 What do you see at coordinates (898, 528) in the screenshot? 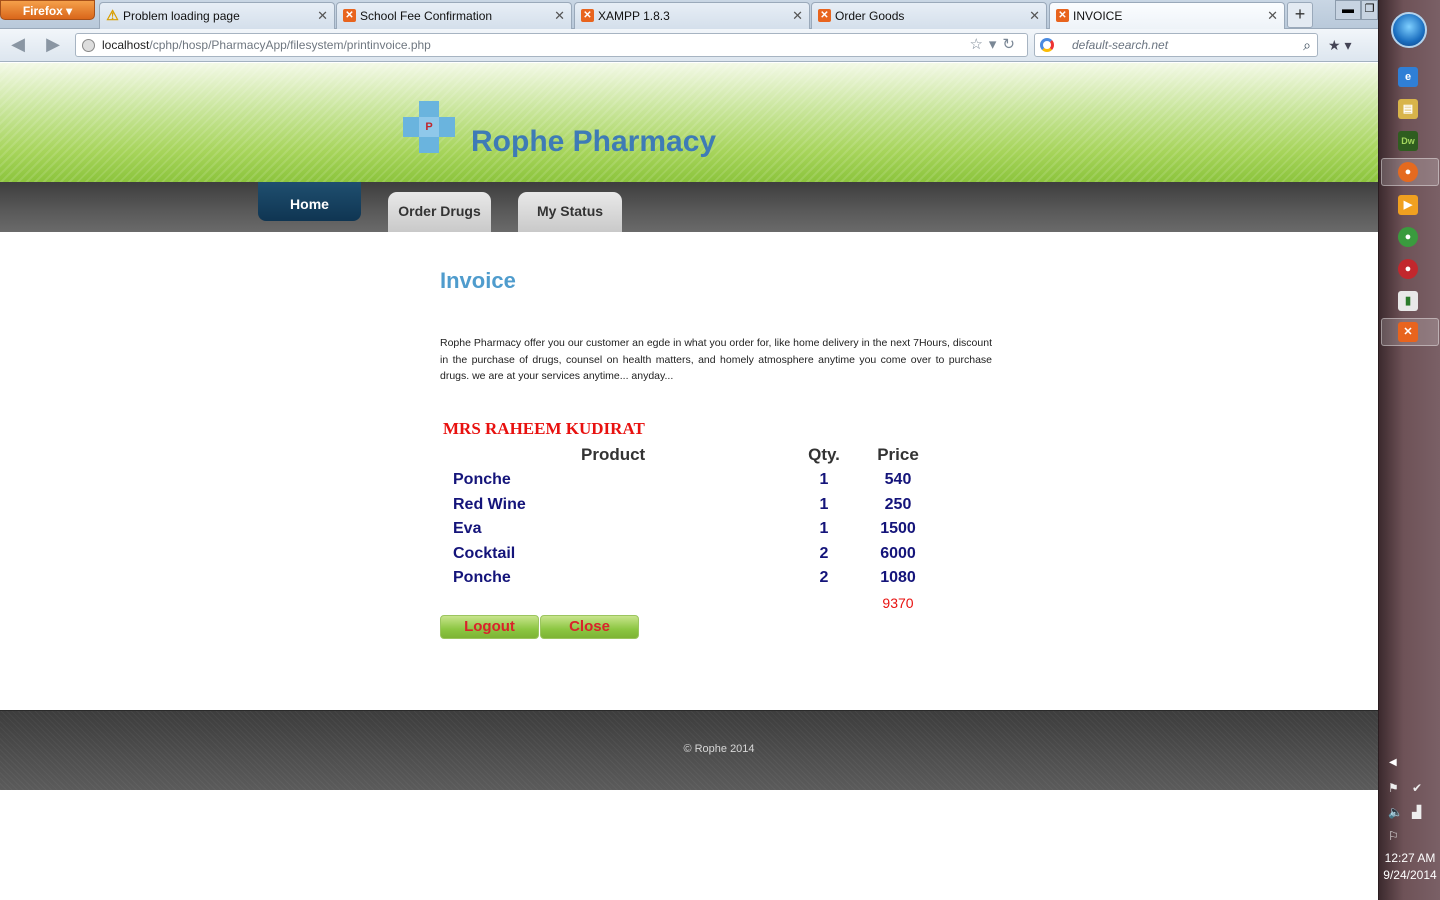
I see `item-price: 1500` at bounding box center [898, 528].